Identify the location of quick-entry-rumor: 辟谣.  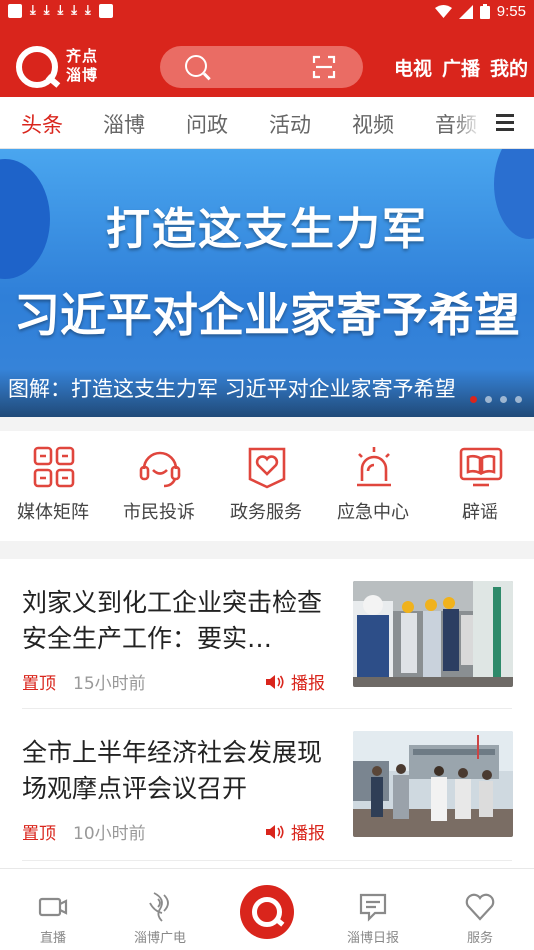
(480, 490).